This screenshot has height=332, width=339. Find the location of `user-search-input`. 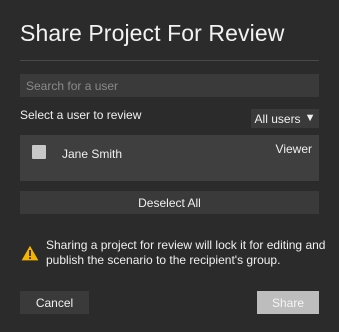

user-search-input is located at coordinates (169, 85).